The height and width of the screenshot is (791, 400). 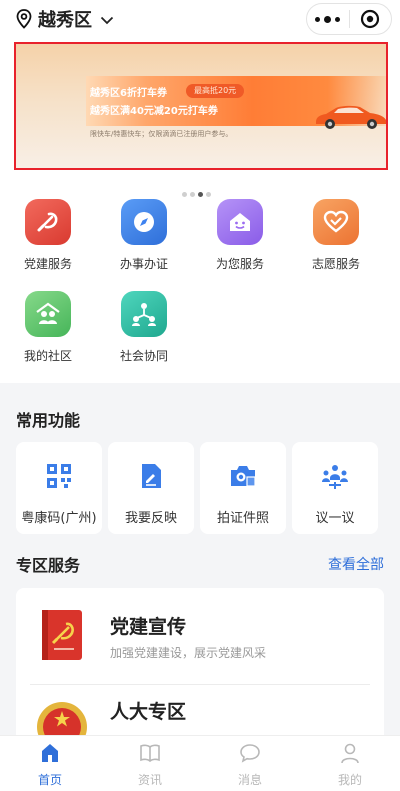 What do you see at coordinates (335, 477) in the screenshot?
I see `discussion-icon` at bounding box center [335, 477].